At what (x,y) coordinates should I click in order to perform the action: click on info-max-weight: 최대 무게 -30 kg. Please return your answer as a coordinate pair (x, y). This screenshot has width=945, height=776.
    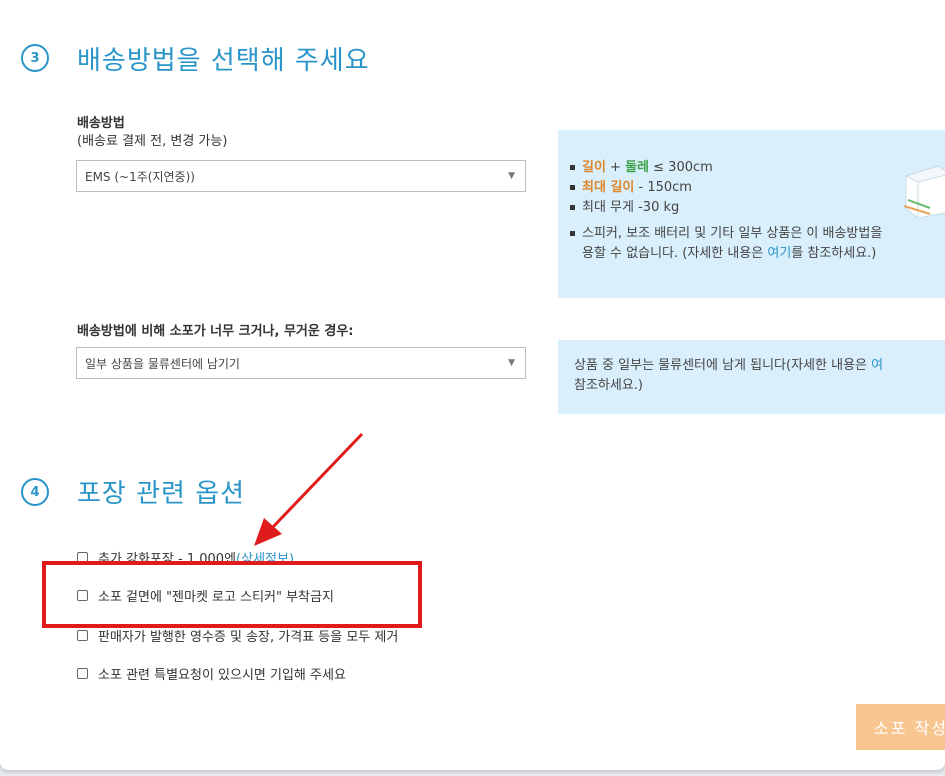
    Looking at the image, I should click on (756, 208).